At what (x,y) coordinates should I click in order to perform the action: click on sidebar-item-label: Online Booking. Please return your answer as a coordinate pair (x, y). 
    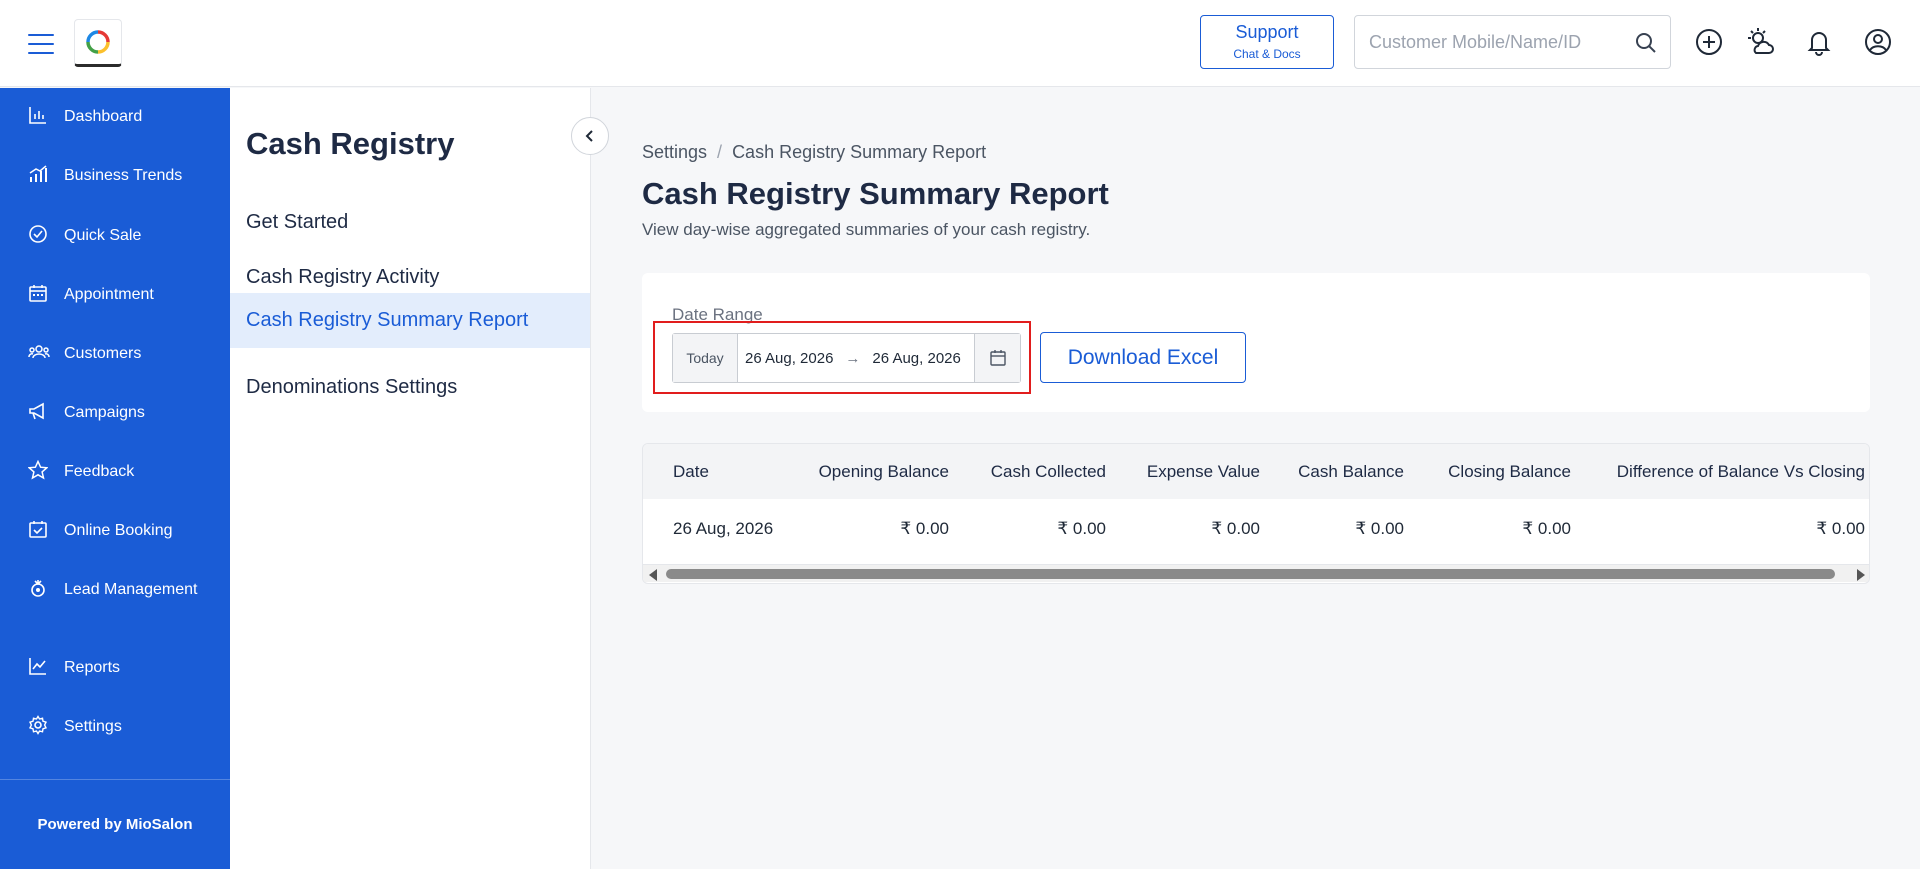
    Looking at the image, I should click on (118, 530).